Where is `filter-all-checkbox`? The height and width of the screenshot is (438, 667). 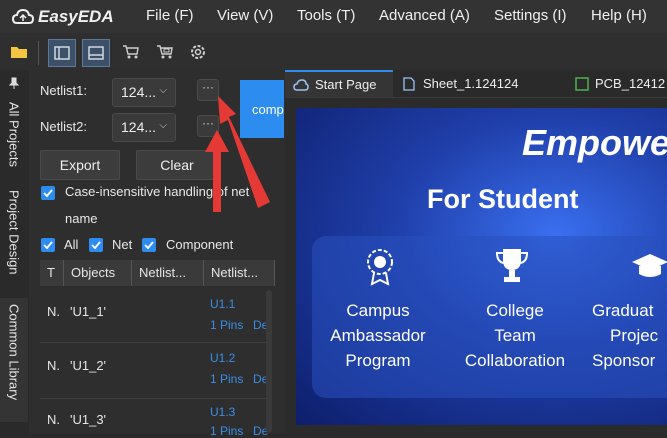
filter-all-checkbox is located at coordinates (48, 245).